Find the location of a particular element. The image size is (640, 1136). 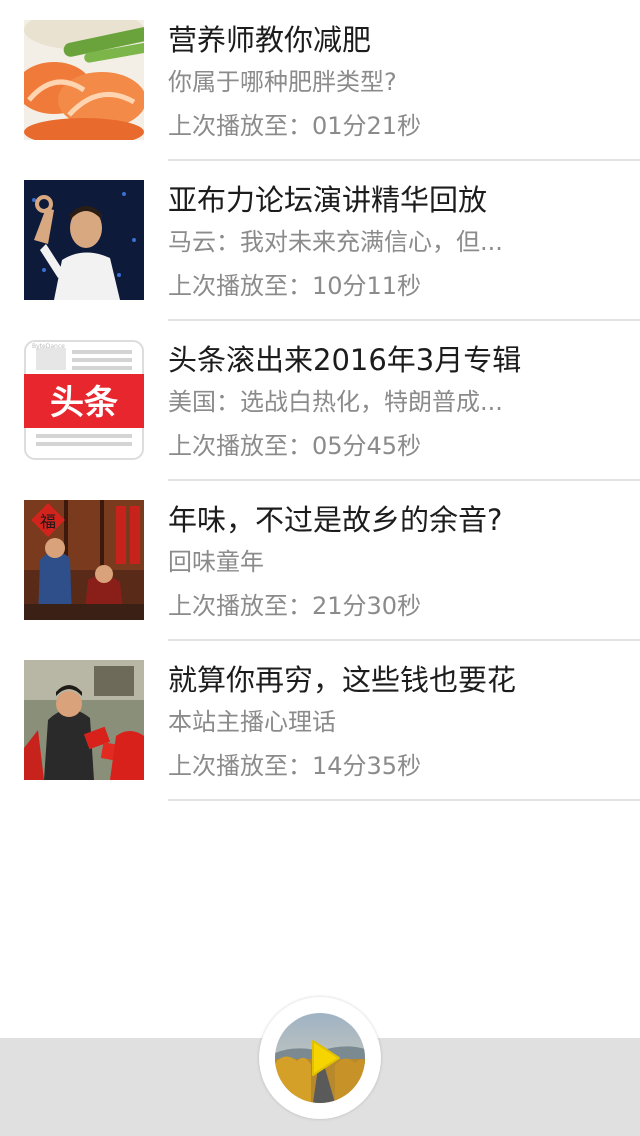

thumbnail-speaker is located at coordinates (84, 240).